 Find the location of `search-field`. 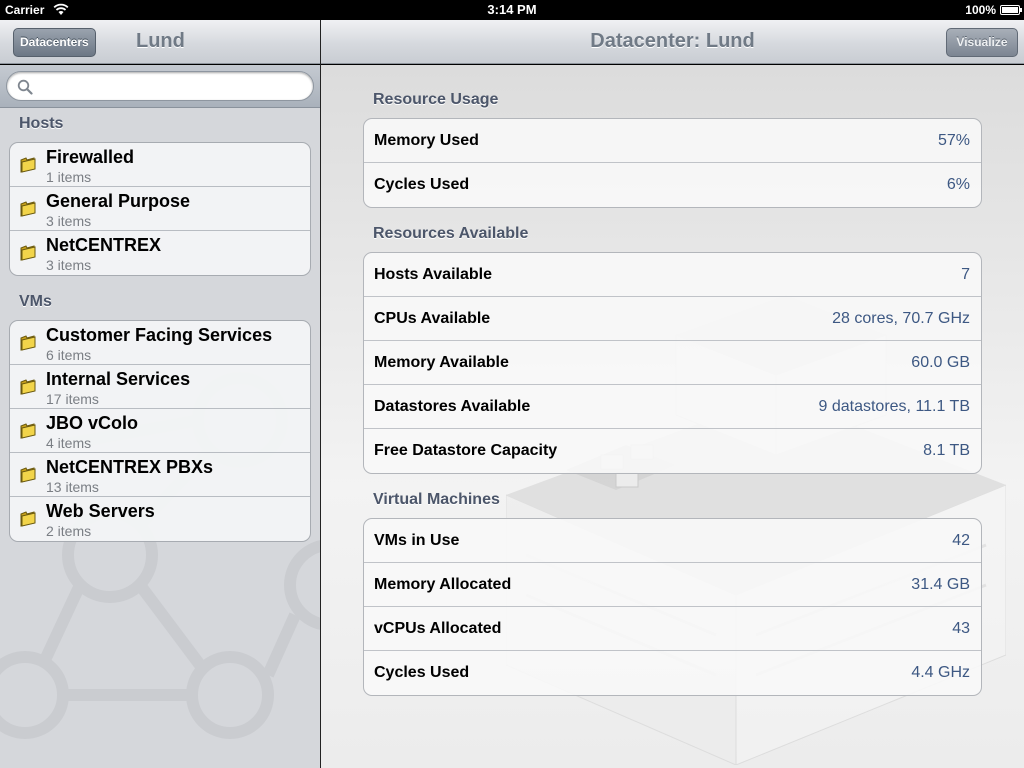

search-field is located at coordinates (160, 86).